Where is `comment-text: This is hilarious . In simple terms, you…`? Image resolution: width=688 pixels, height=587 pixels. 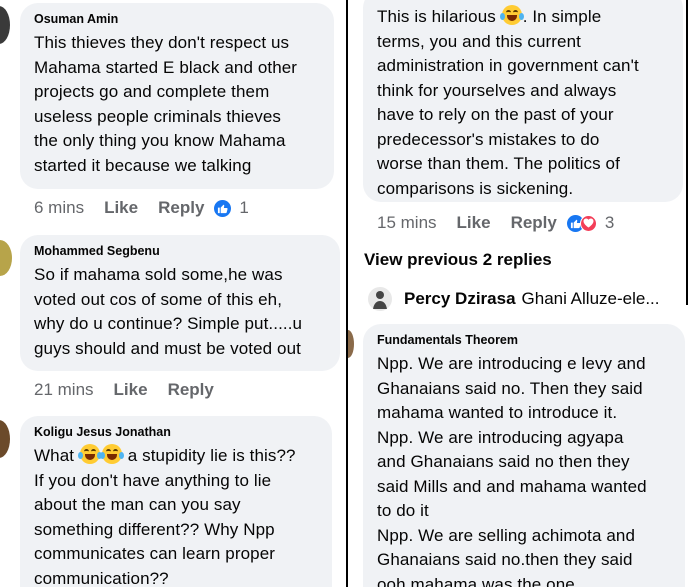
comment-text: This is hilarious . In simple terms, you… is located at coordinates (524, 103).